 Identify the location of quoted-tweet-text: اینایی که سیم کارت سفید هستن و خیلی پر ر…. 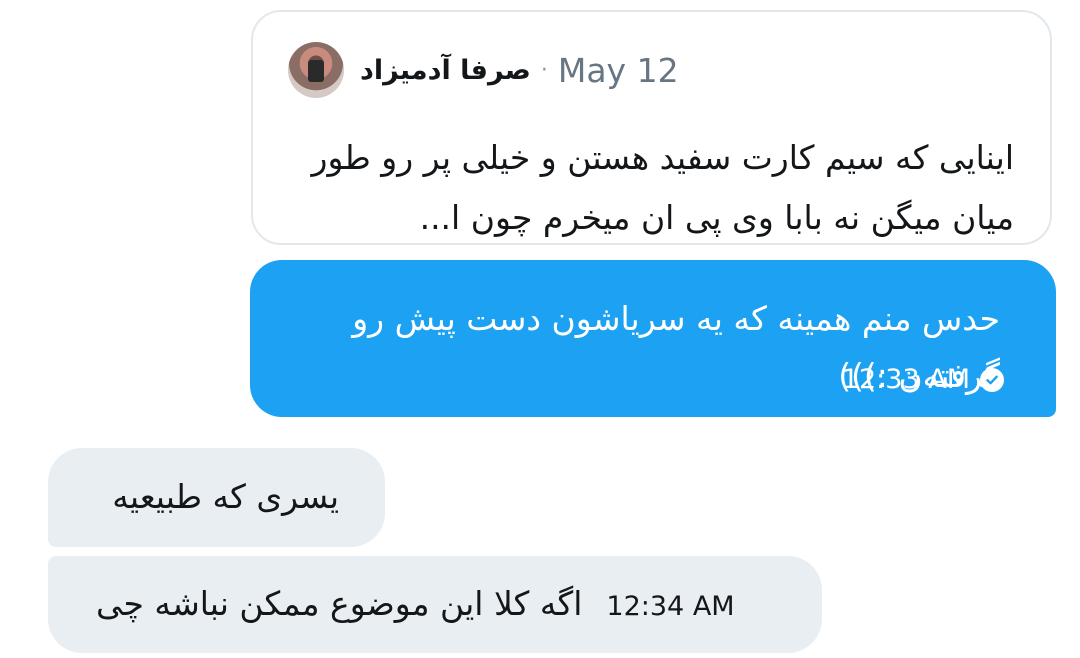
(662, 187).